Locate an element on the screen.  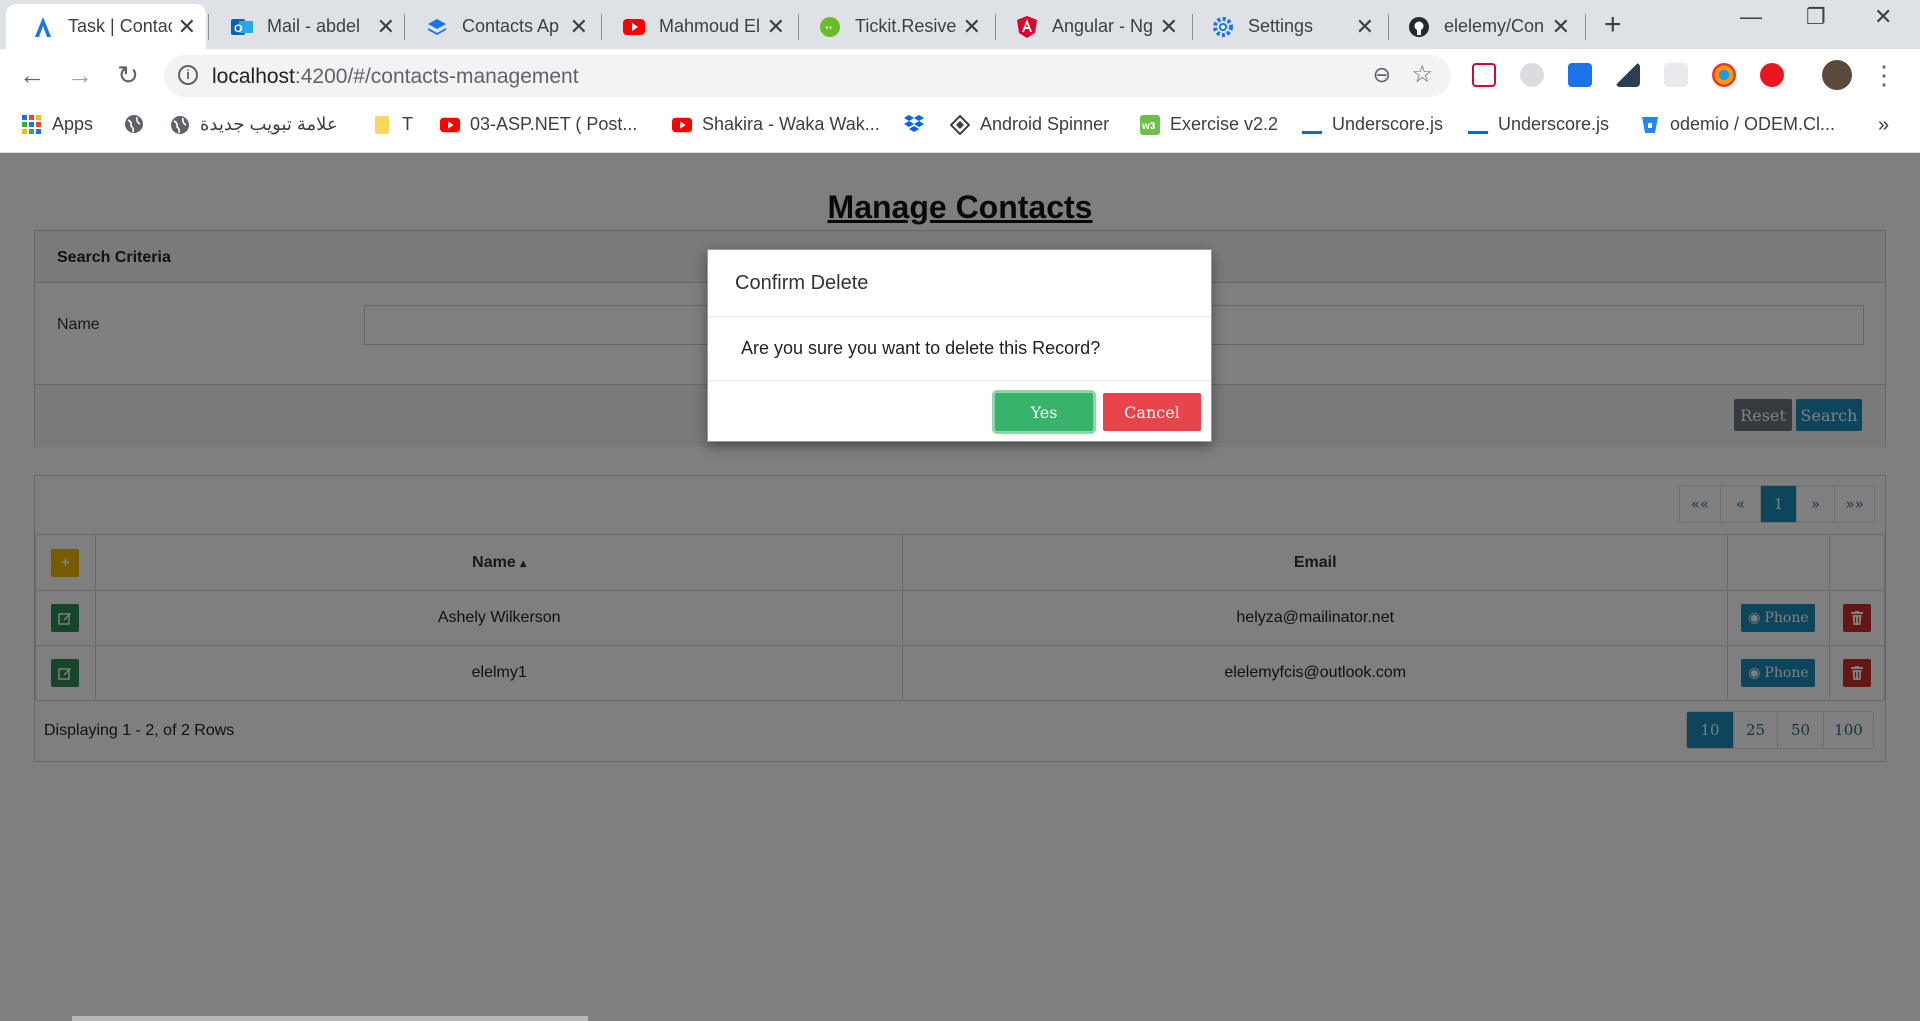
bitbucket-icon is located at coordinates (1650, 124).